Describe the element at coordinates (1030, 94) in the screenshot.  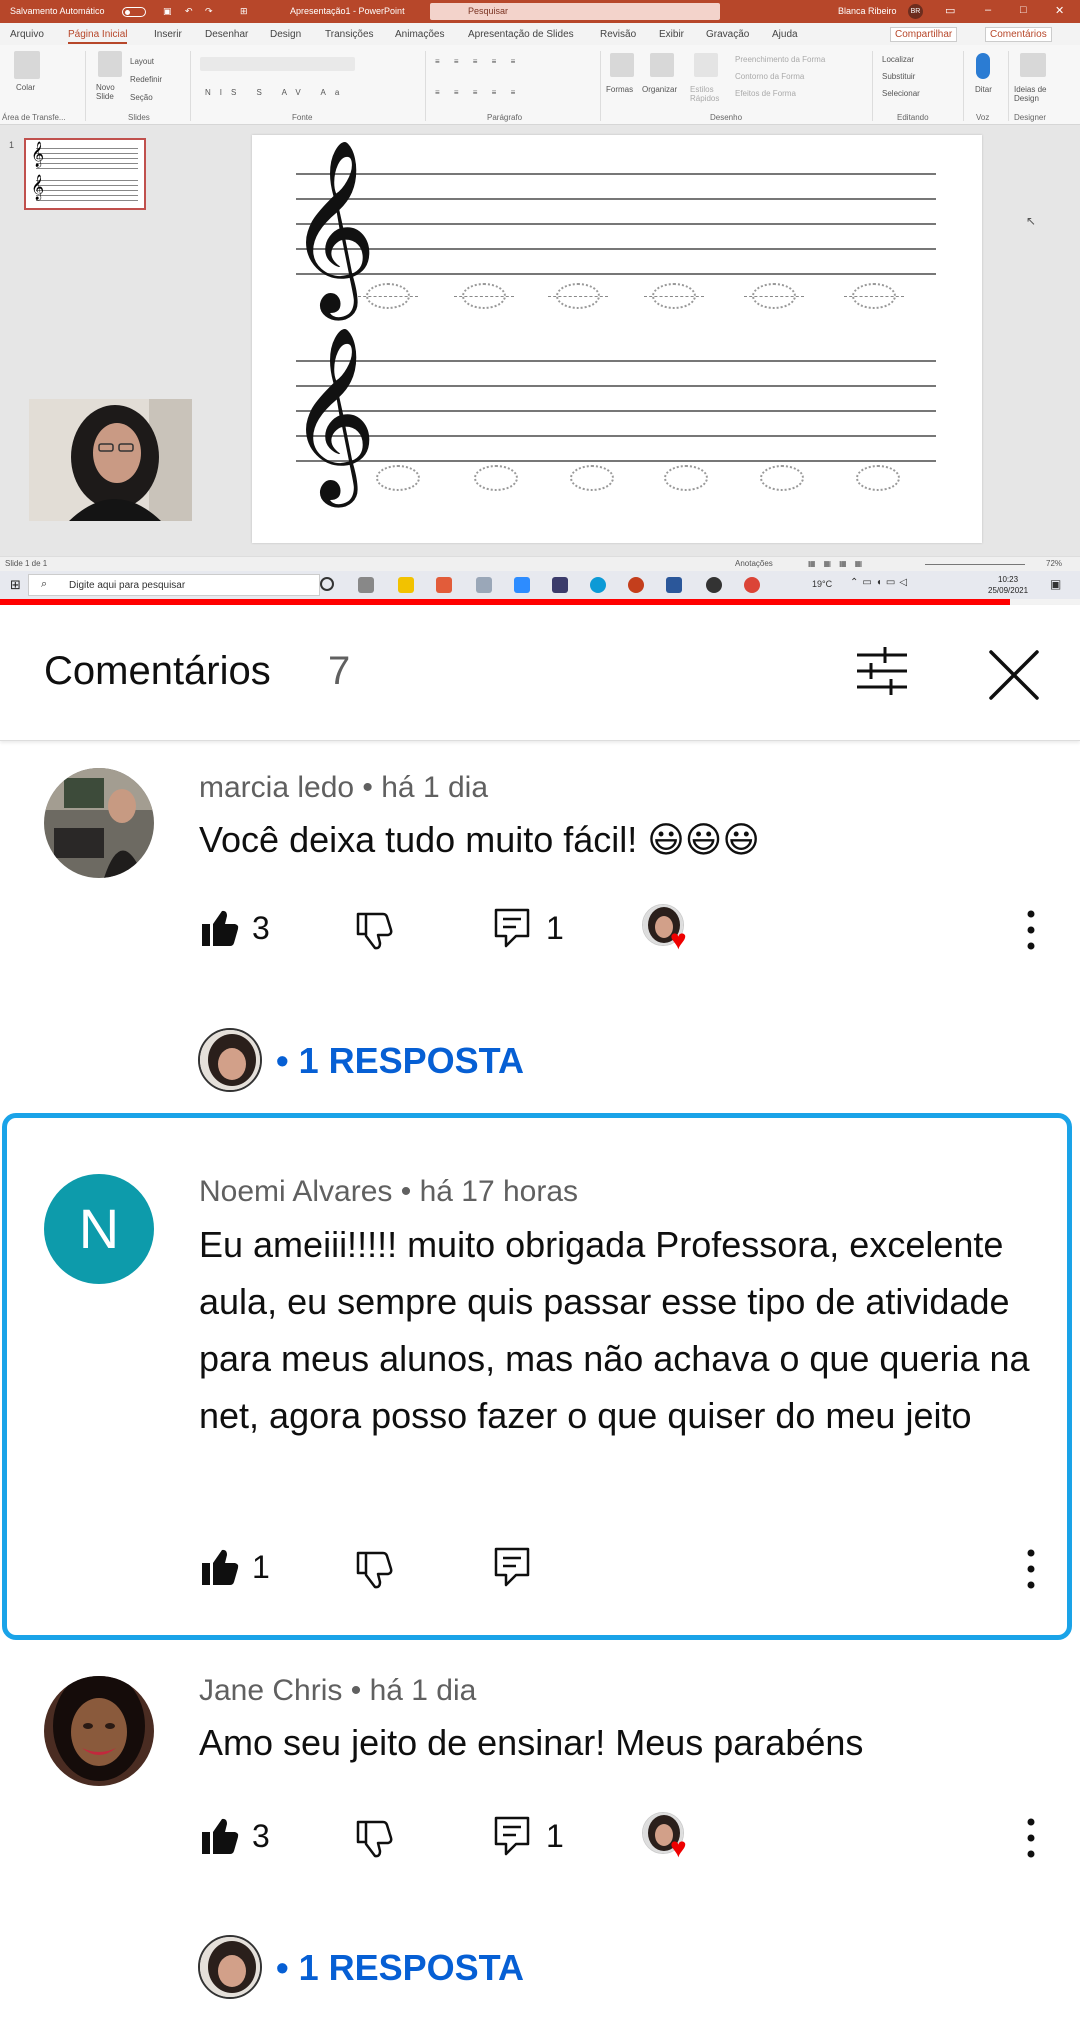
I see `design-ideas-label: Ideias de Design` at that location.